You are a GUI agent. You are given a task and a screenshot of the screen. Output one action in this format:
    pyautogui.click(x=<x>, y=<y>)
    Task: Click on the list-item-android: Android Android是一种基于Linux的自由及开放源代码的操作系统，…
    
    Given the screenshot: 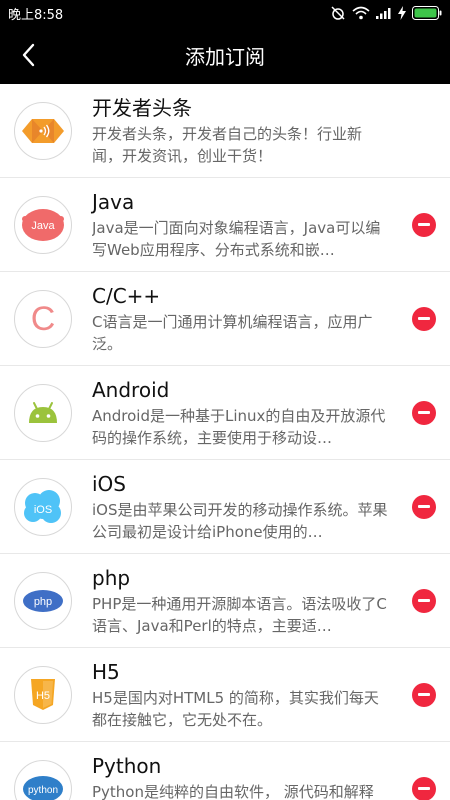 What is the action you would take?
    pyautogui.click(x=225, y=413)
    